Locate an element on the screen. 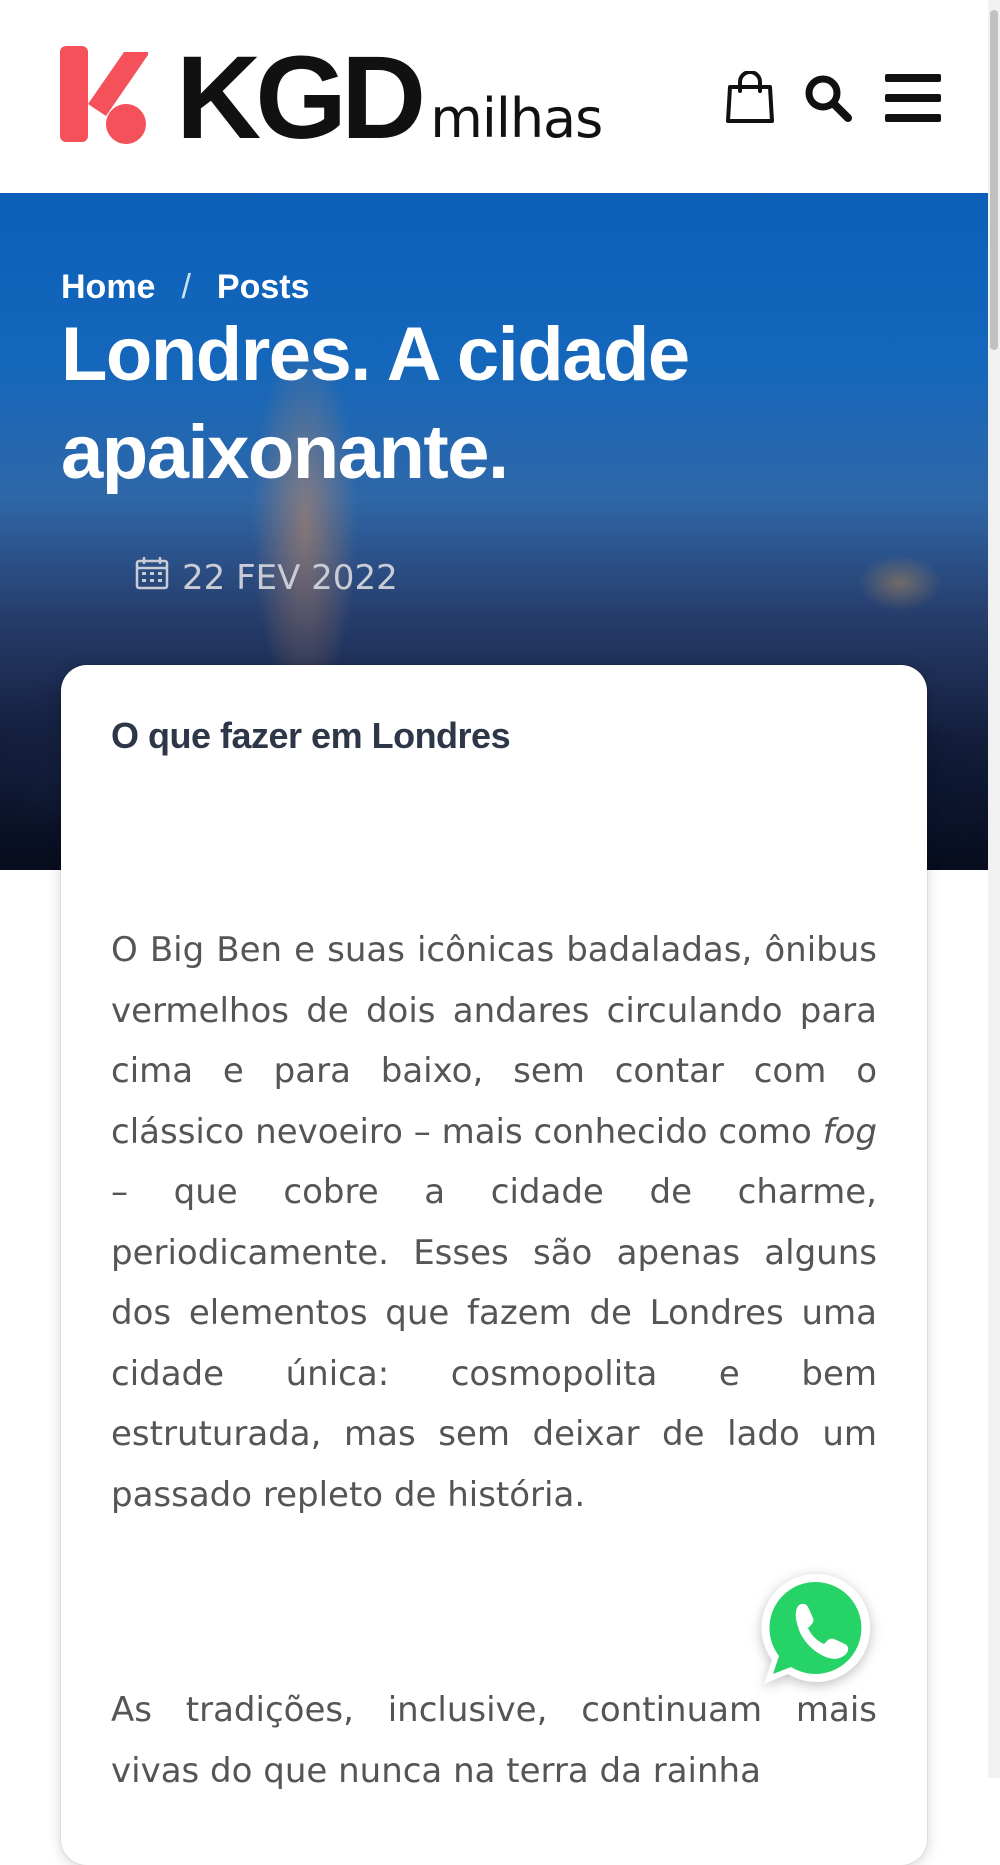 The height and width of the screenshot is (1865, 1000). post-date: 22 FEV 2022 is located at coordinates (266, 577).